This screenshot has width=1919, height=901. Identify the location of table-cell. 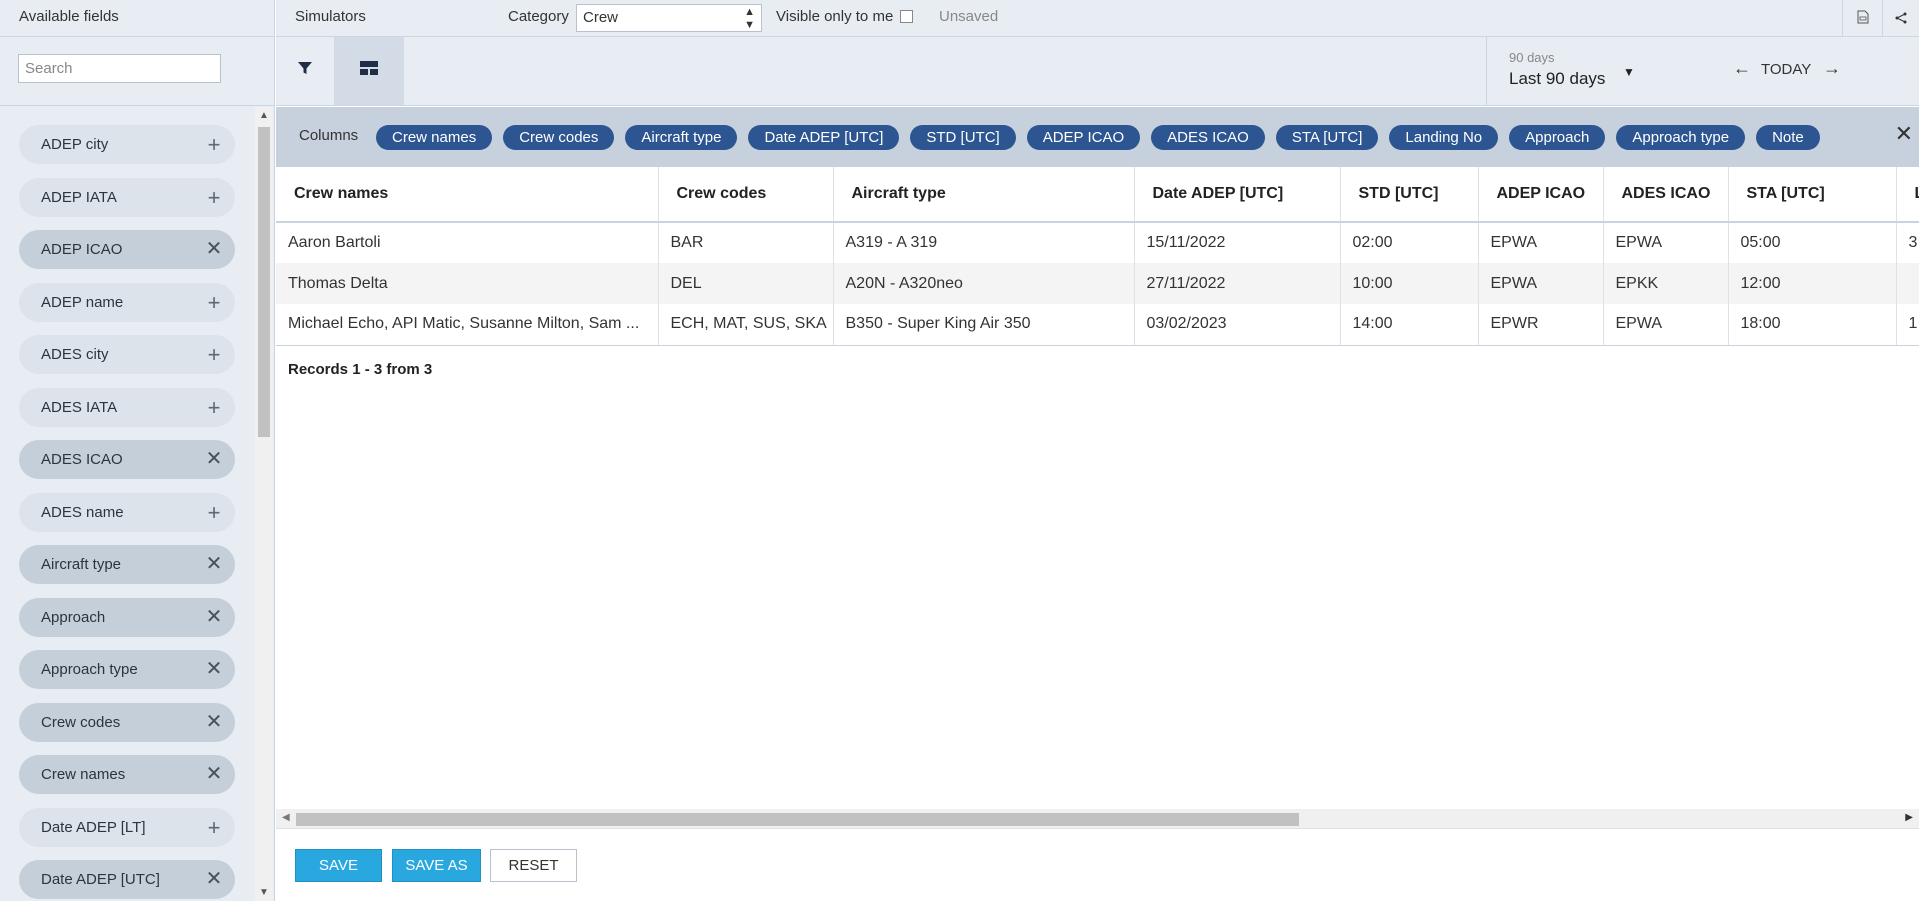
(1907, 283).